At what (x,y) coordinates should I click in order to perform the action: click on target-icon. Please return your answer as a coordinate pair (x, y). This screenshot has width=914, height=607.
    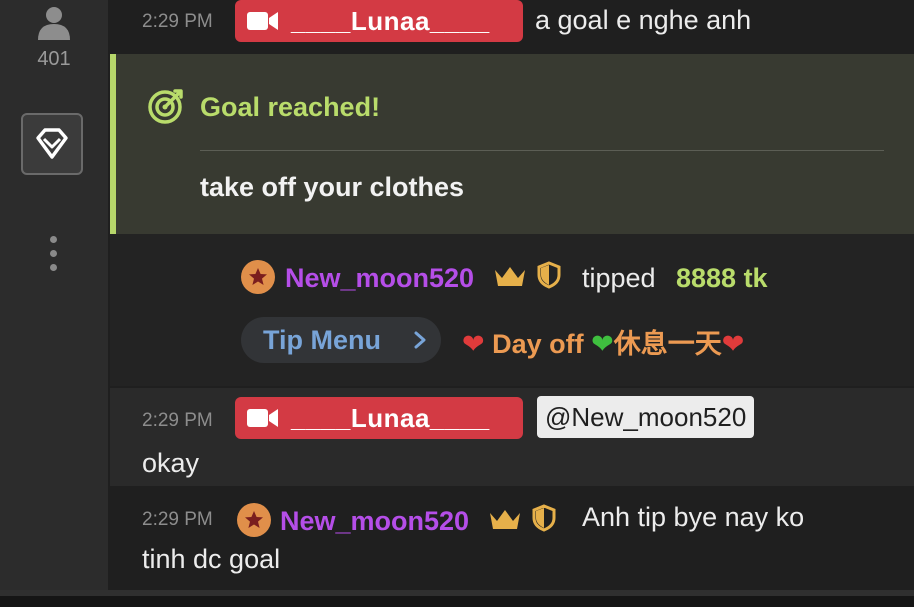
    Looking at the image, I should click on (165, 106).